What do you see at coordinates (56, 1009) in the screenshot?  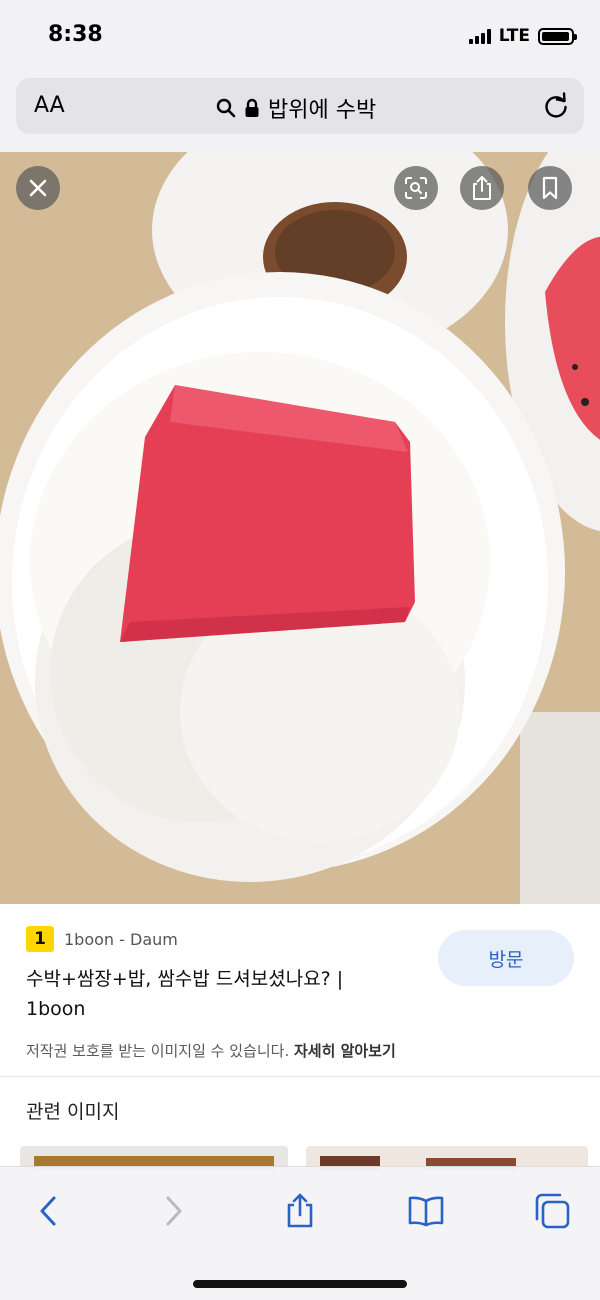 I see `result-title-line2: 1boon` at bounding box center [56, 1009].